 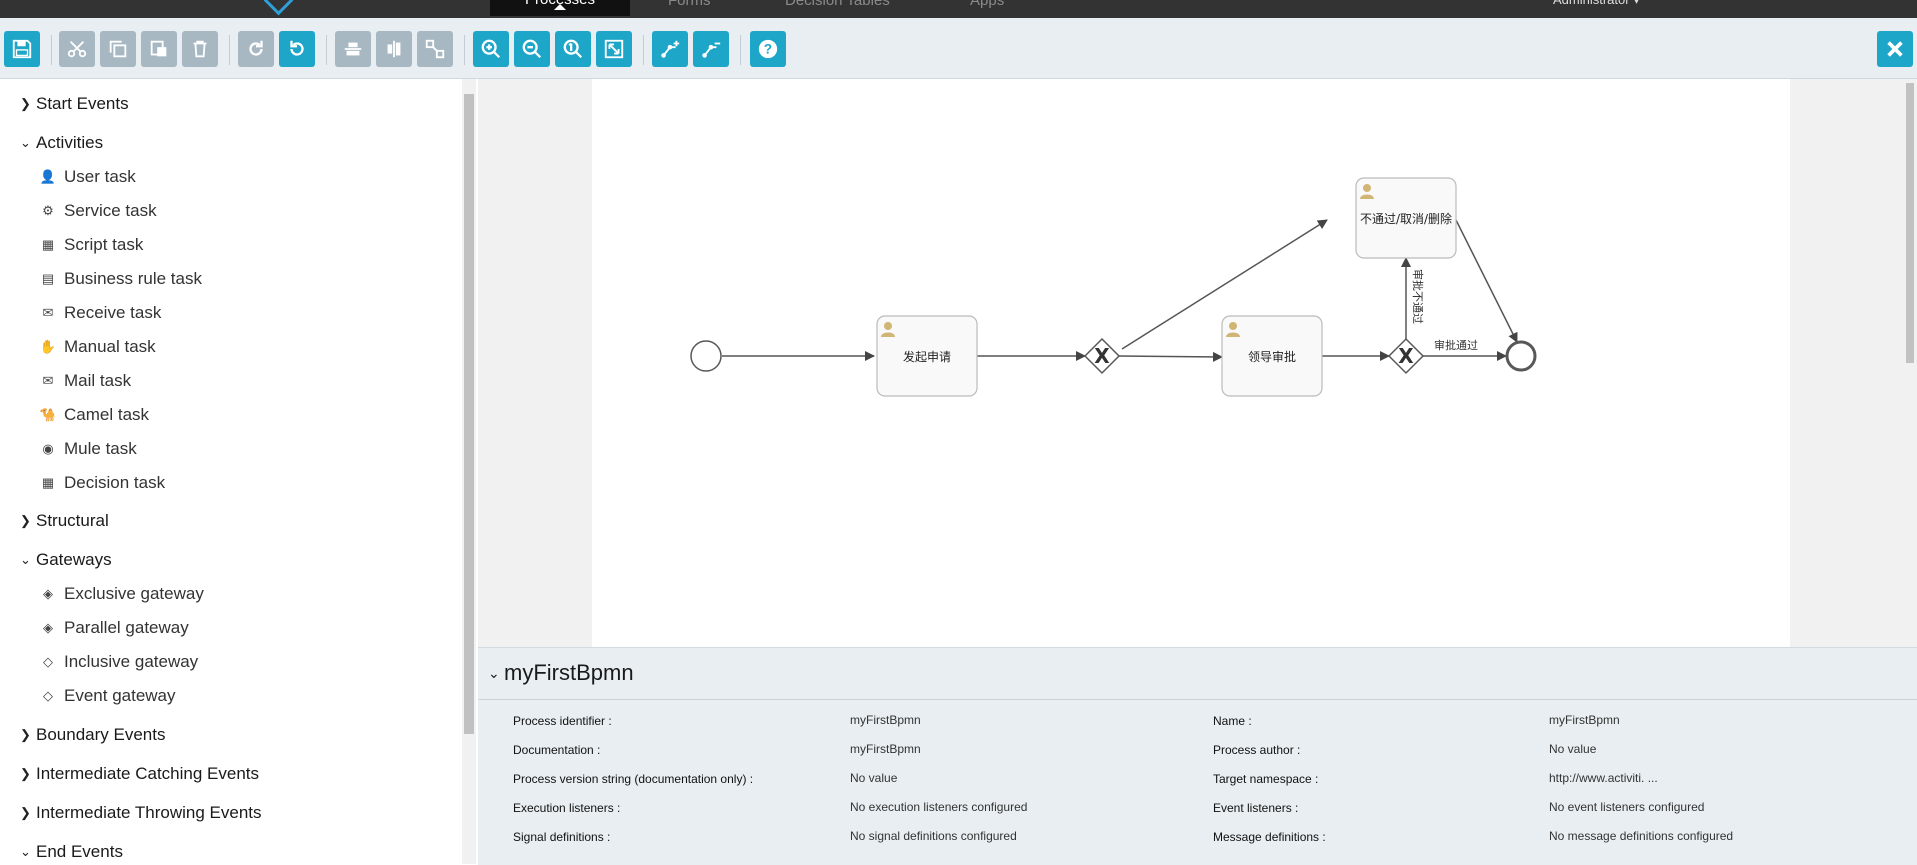 What do you see at coordinates (74, 104) in the screenshot?
I see `palette-group-start-events: ❯ Start Events` at bounding box center [74, 104].